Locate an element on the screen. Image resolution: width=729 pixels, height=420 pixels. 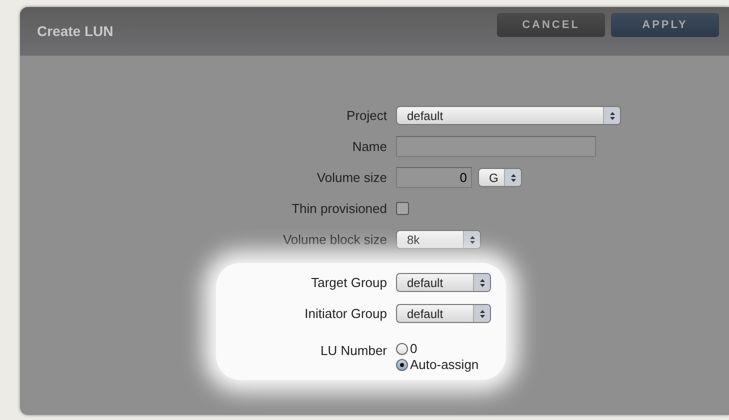
input-field is located at coordinates (496, 146).